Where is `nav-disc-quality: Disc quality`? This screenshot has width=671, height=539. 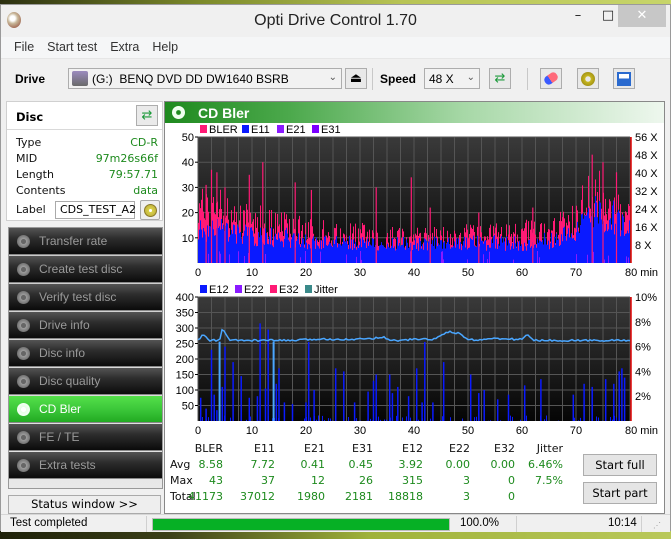 nav-disc-quality: Disc quality is located at coordinates (85, 381).